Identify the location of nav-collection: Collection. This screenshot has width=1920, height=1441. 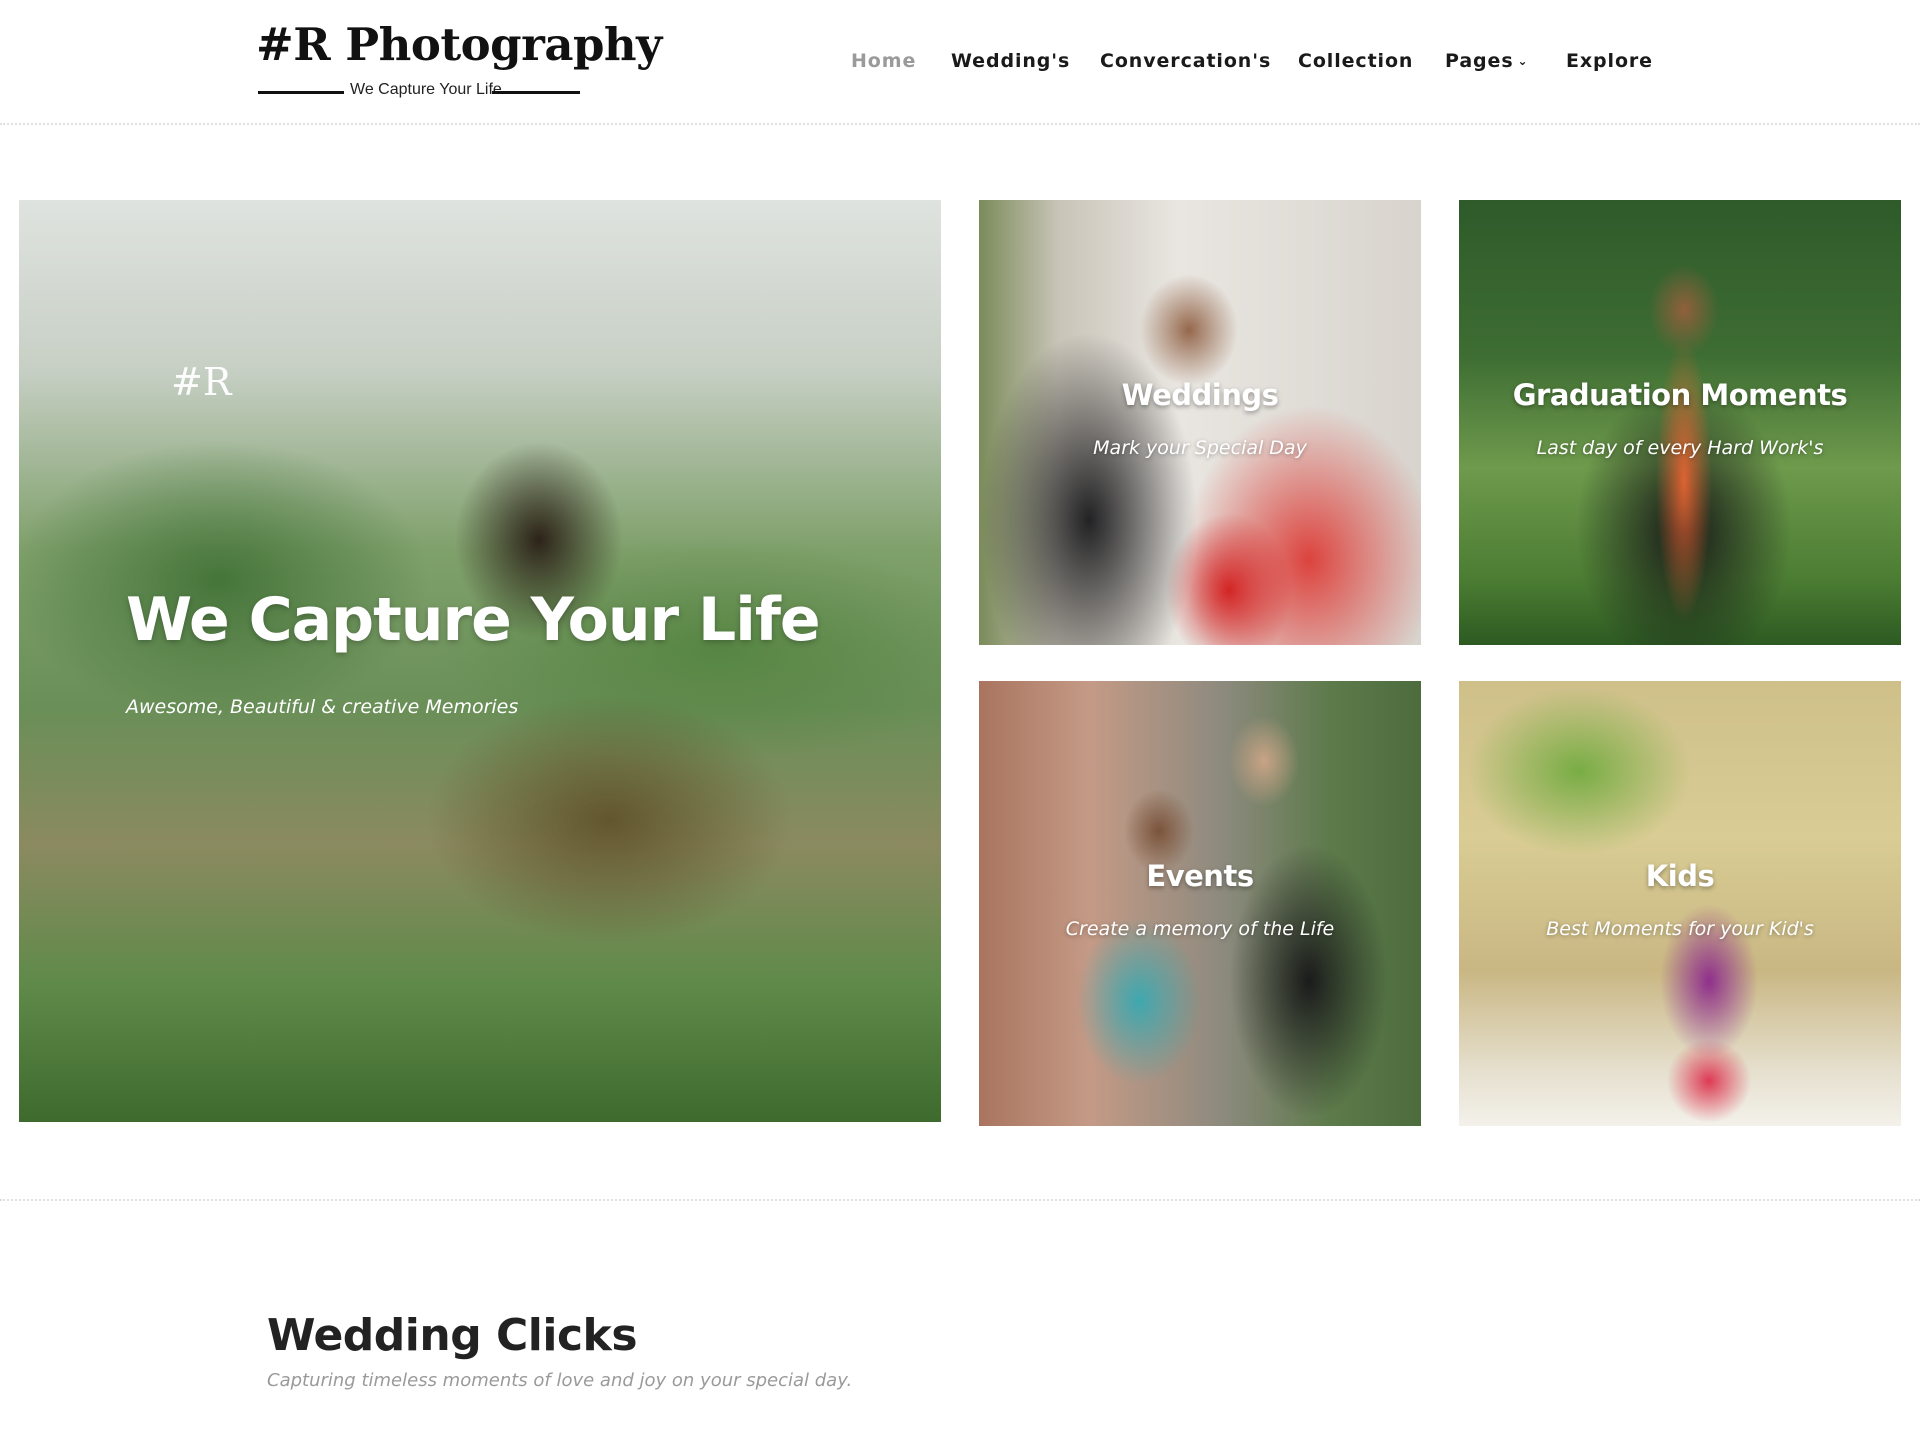
(1355, 61).